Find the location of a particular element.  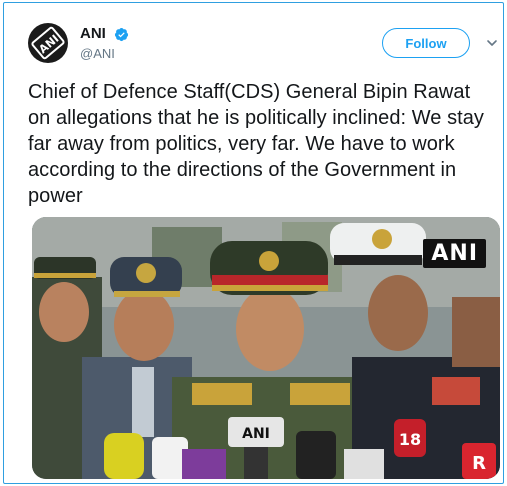

media-watermark: ANI is located at coordinates (454, 253).